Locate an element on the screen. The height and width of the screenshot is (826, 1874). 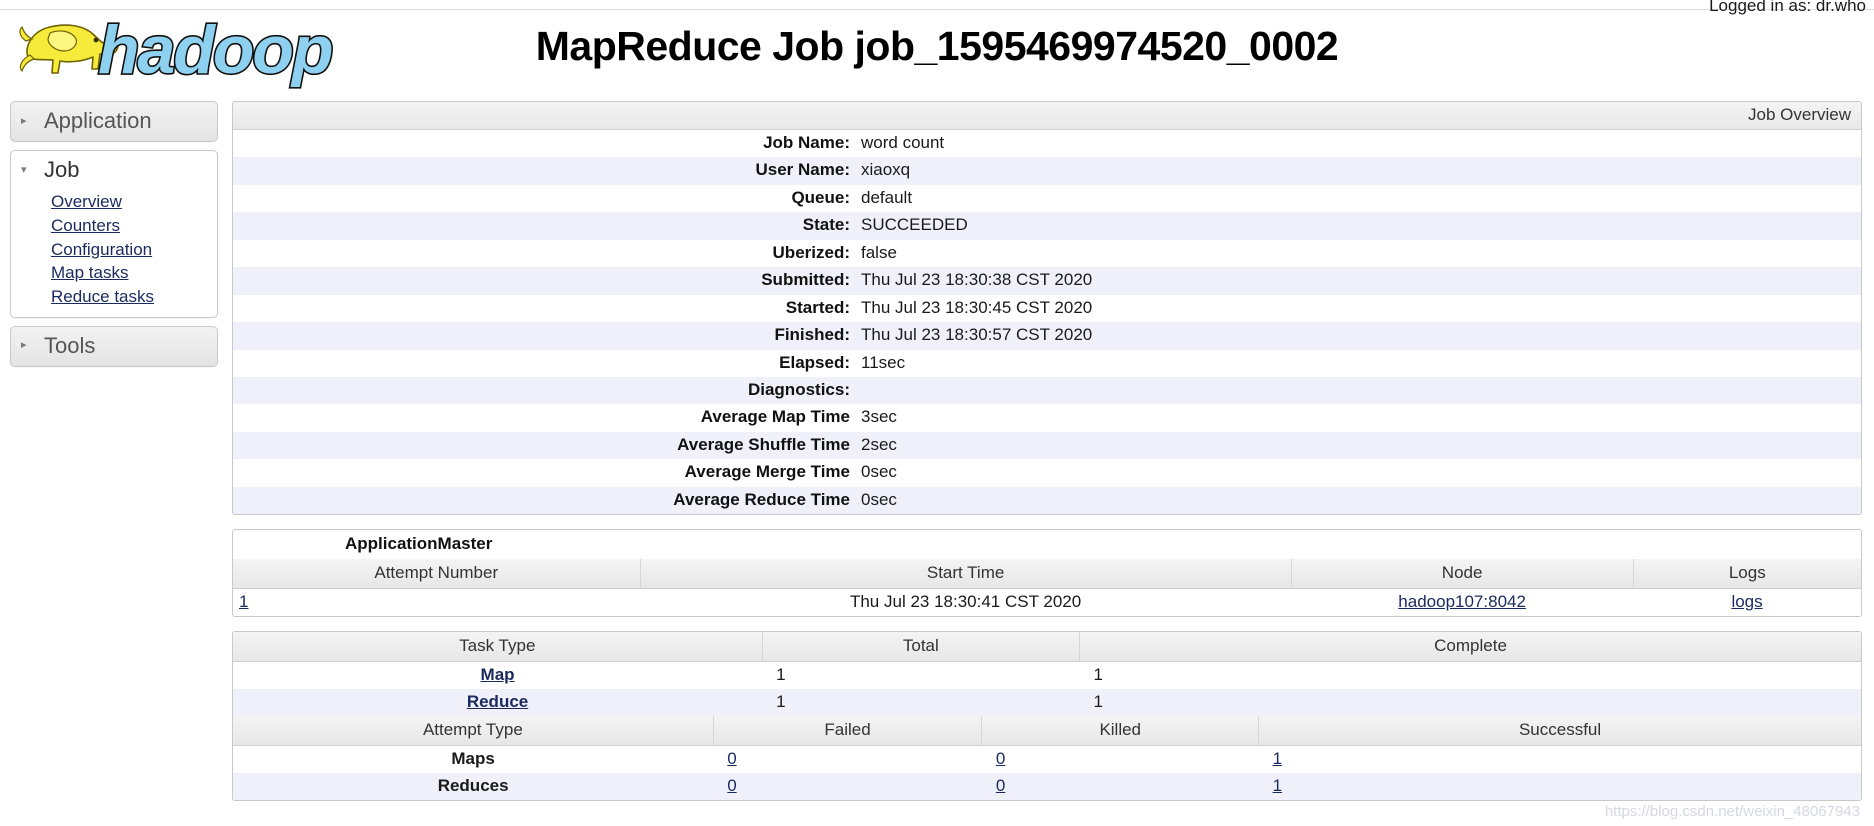
list-item: Configuration is located at coordinates (134, 250).